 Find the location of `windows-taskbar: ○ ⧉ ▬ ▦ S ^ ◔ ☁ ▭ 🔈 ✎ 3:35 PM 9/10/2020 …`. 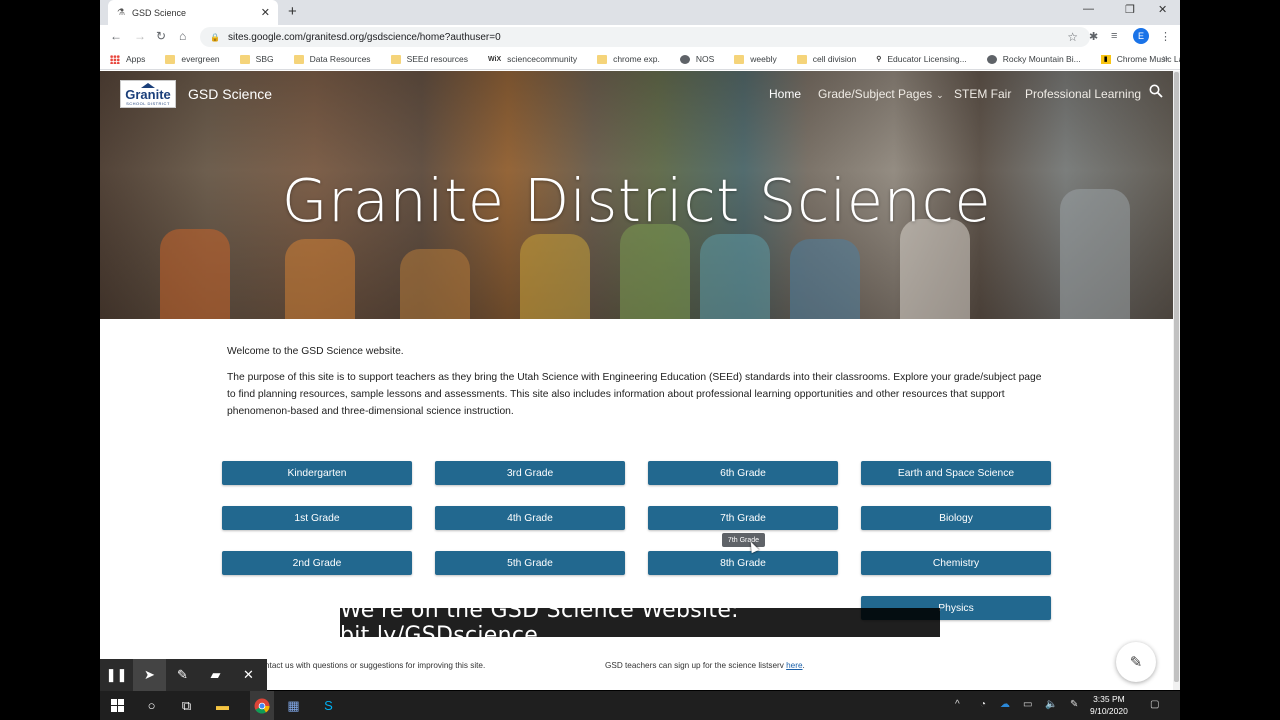

windows-taskbar: ○ ⧉ ▬ ▦ S ^ ◔ ☁ ▭ 🔈 ✎ 3:35 PM 9/10/2020 … is located at coordinates (640, 705).